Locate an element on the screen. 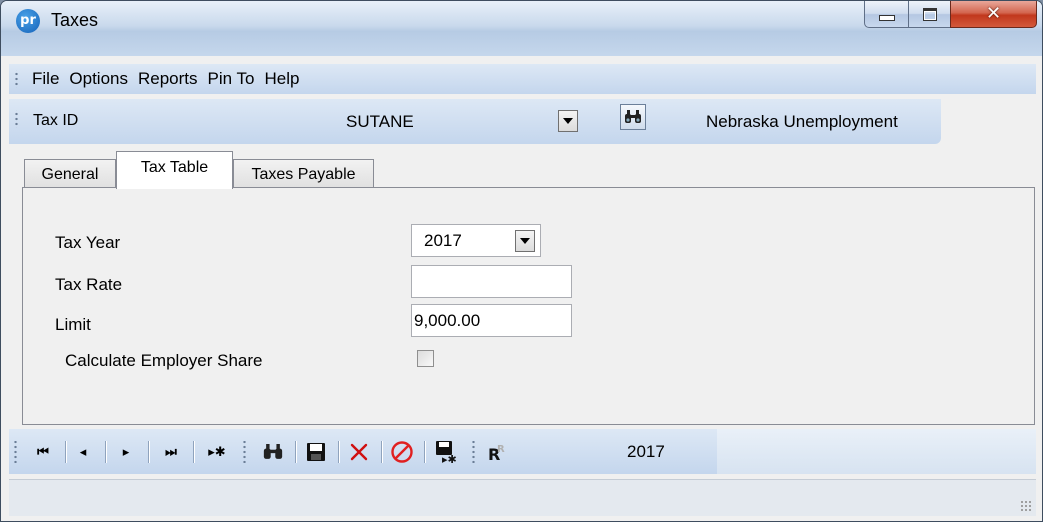 Image resolution: width=1043 pixels, height=522 pixels. report-icon: R R is located at coordinates (496, 453).